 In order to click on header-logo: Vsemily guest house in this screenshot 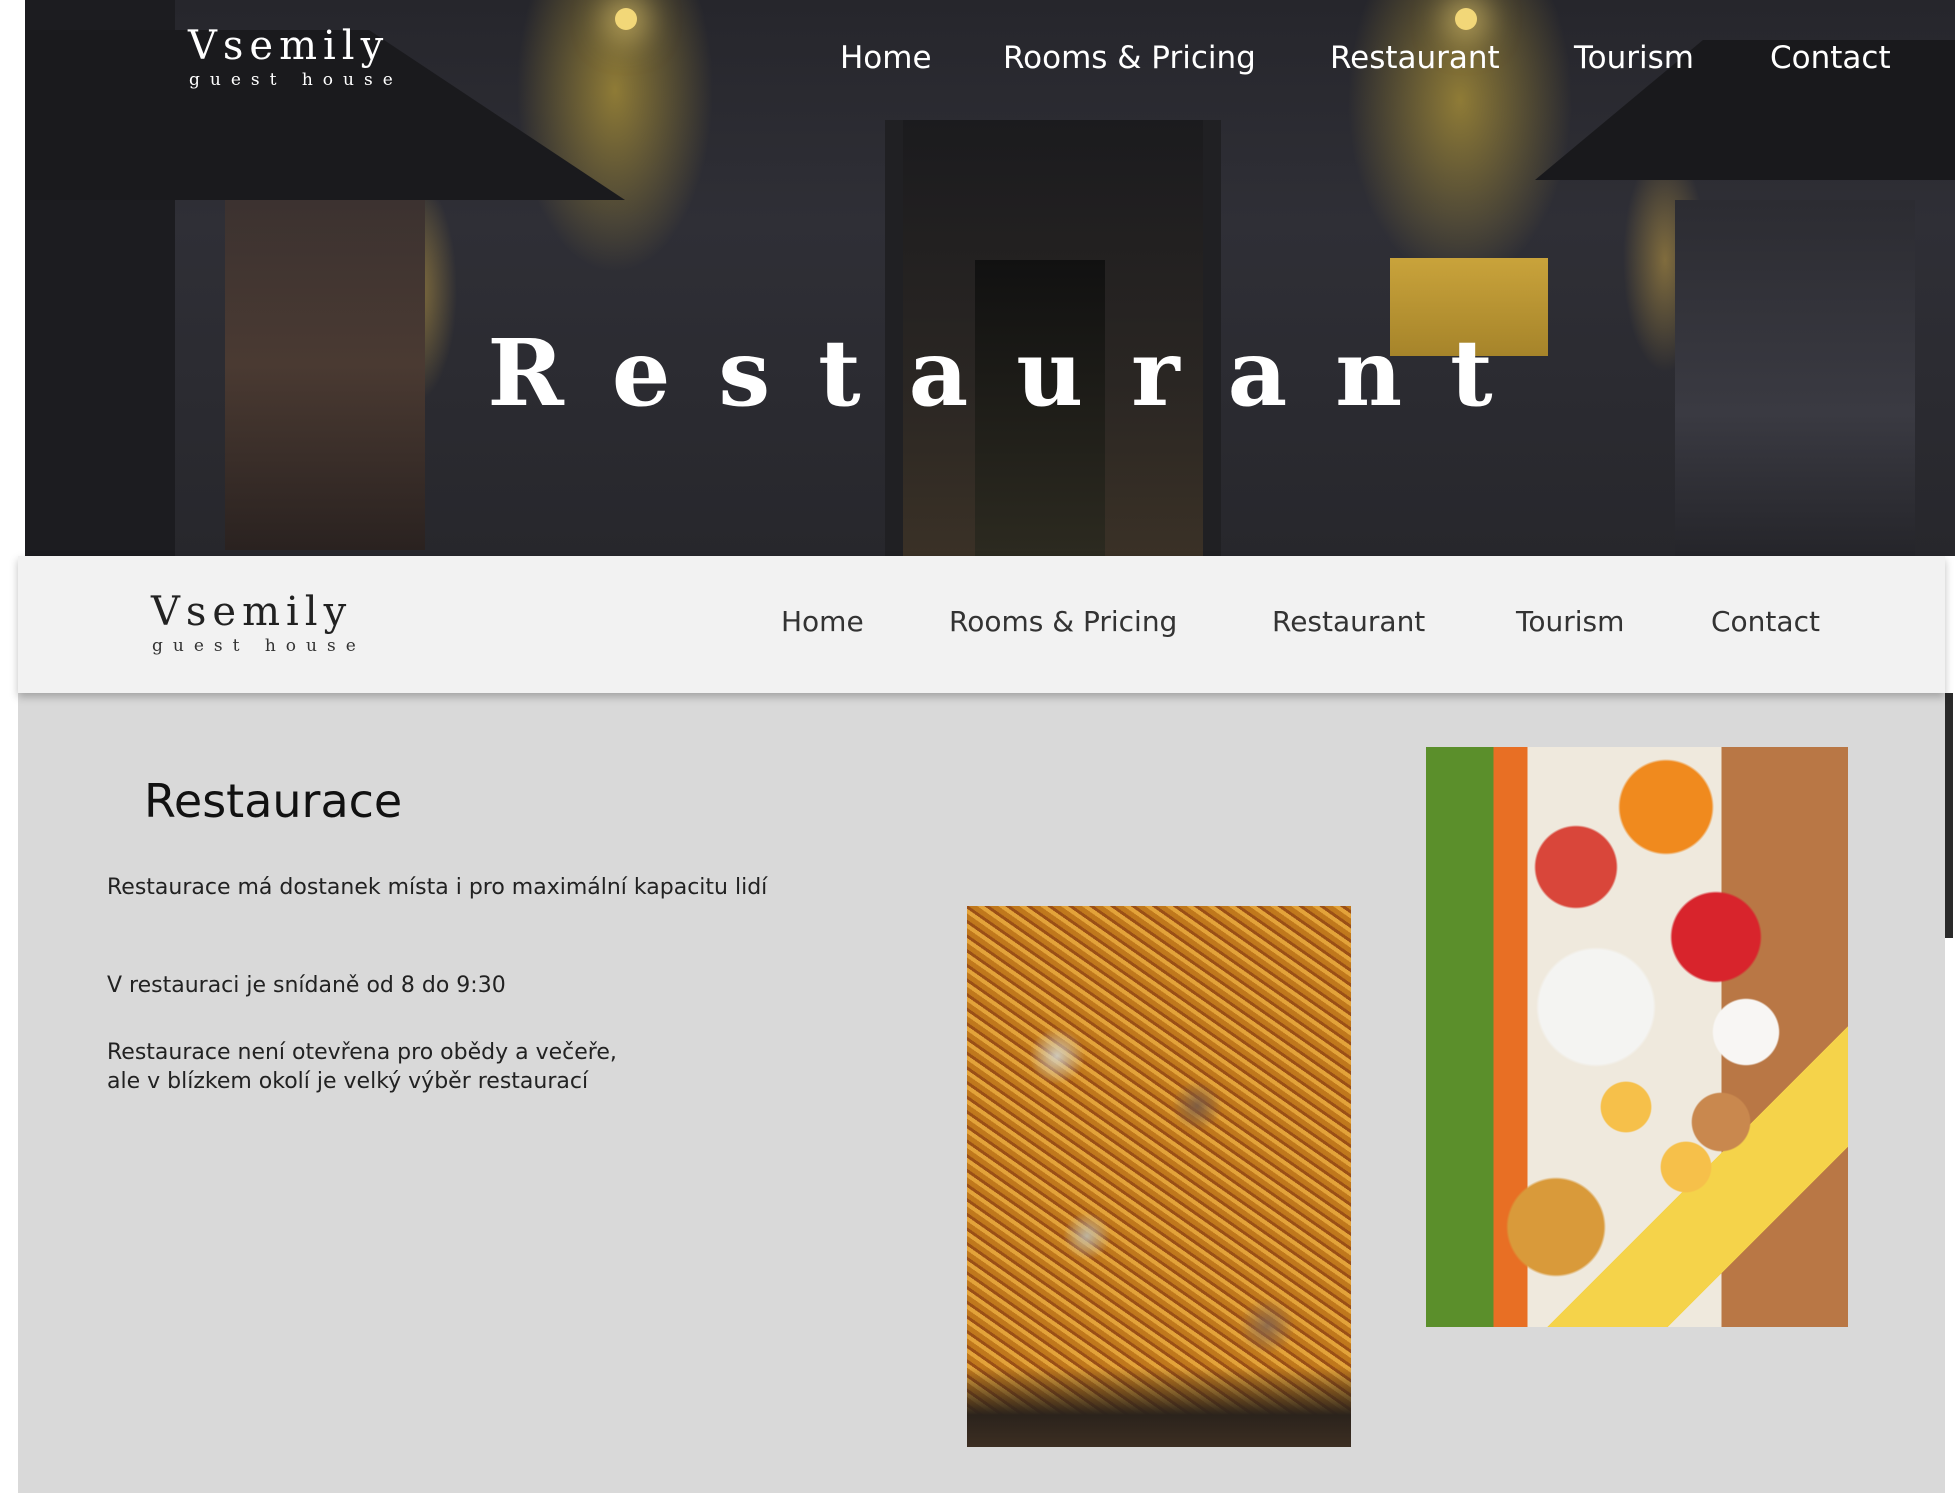, I will do `click(258, 624)`.